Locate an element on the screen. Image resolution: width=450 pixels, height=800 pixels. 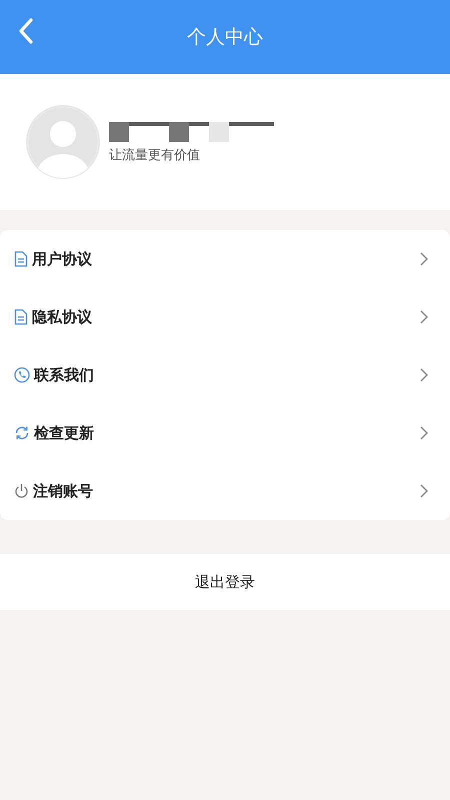
menu-item: 注销账号 is located at coordinates (225, 491).